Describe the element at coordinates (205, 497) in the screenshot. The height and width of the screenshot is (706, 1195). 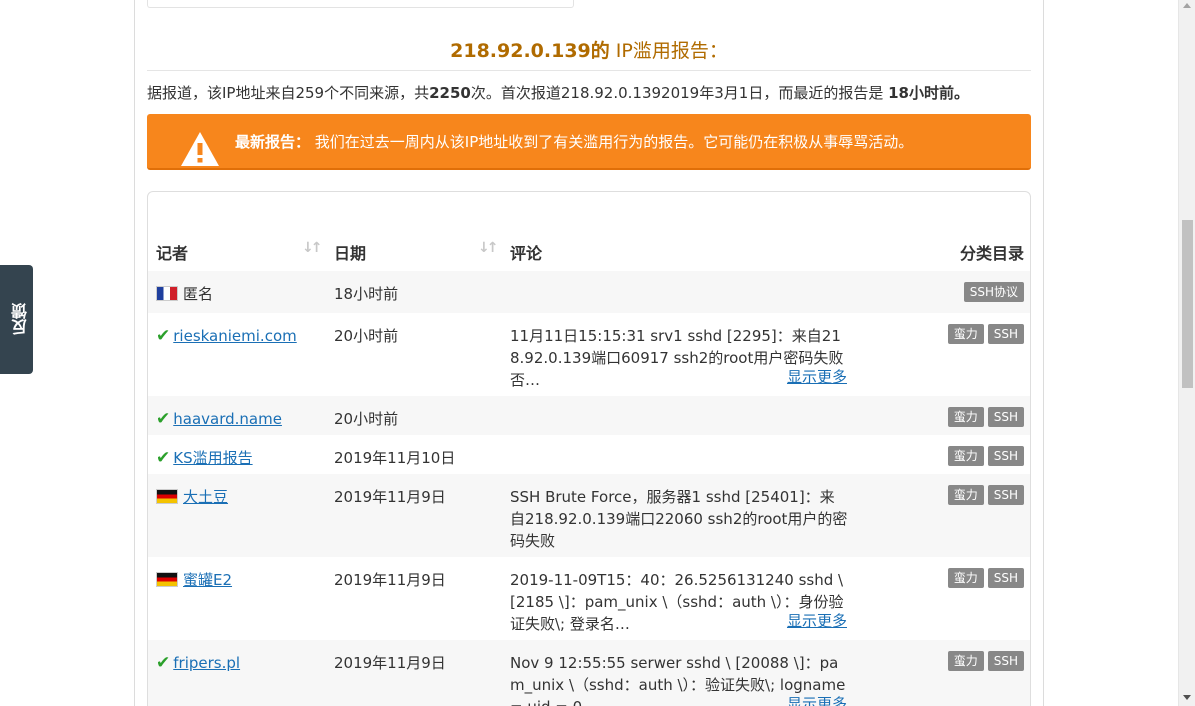
I see `reporter-link: 大土豆` at that location.